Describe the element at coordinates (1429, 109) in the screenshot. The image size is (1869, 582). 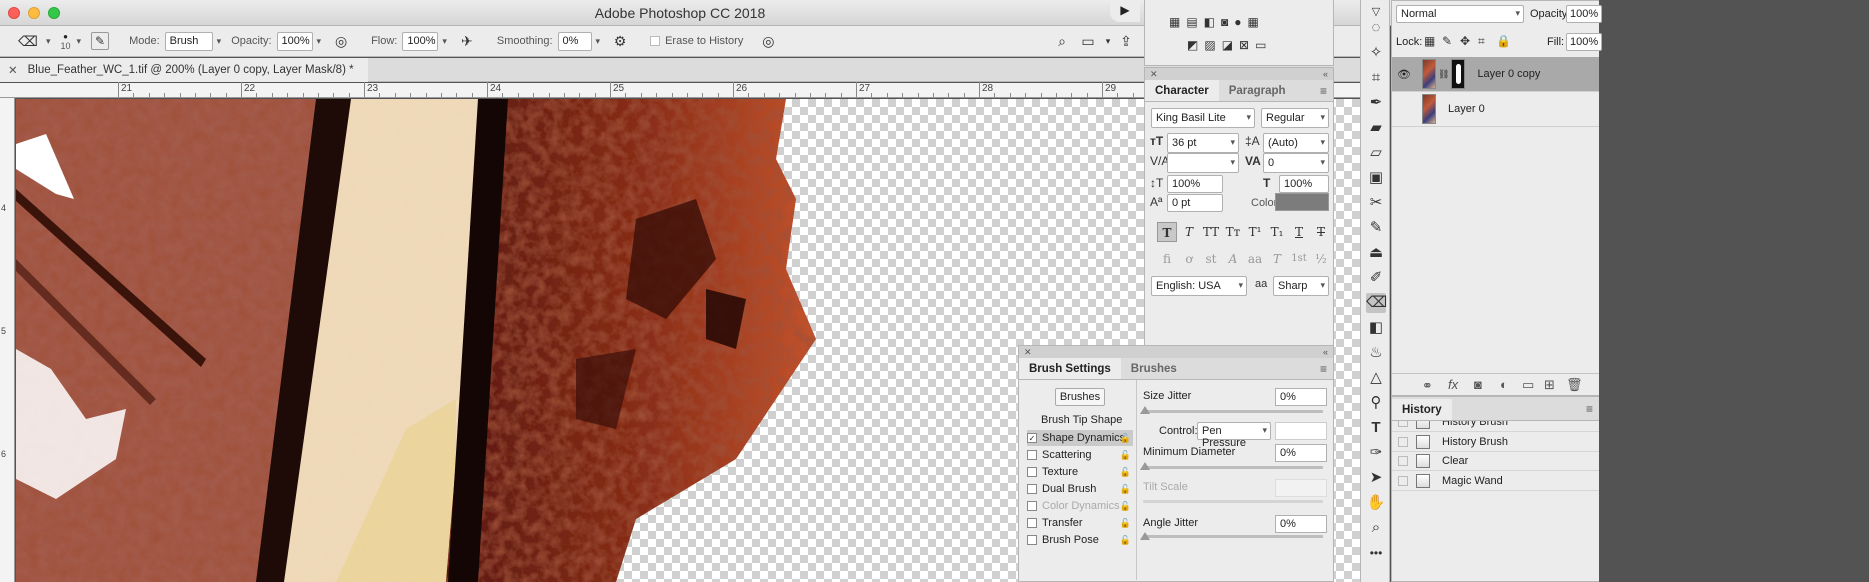
I see `layer-thumbnail` at that location.